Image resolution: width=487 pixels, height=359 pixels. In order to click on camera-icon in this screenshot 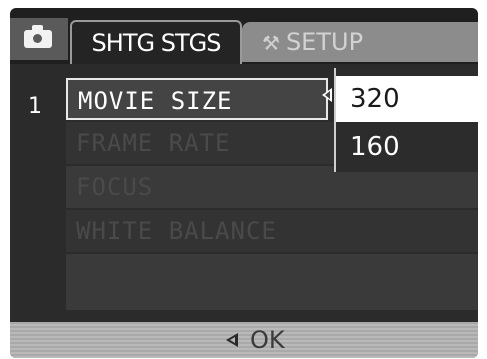, I will do `click(38, 36)`.